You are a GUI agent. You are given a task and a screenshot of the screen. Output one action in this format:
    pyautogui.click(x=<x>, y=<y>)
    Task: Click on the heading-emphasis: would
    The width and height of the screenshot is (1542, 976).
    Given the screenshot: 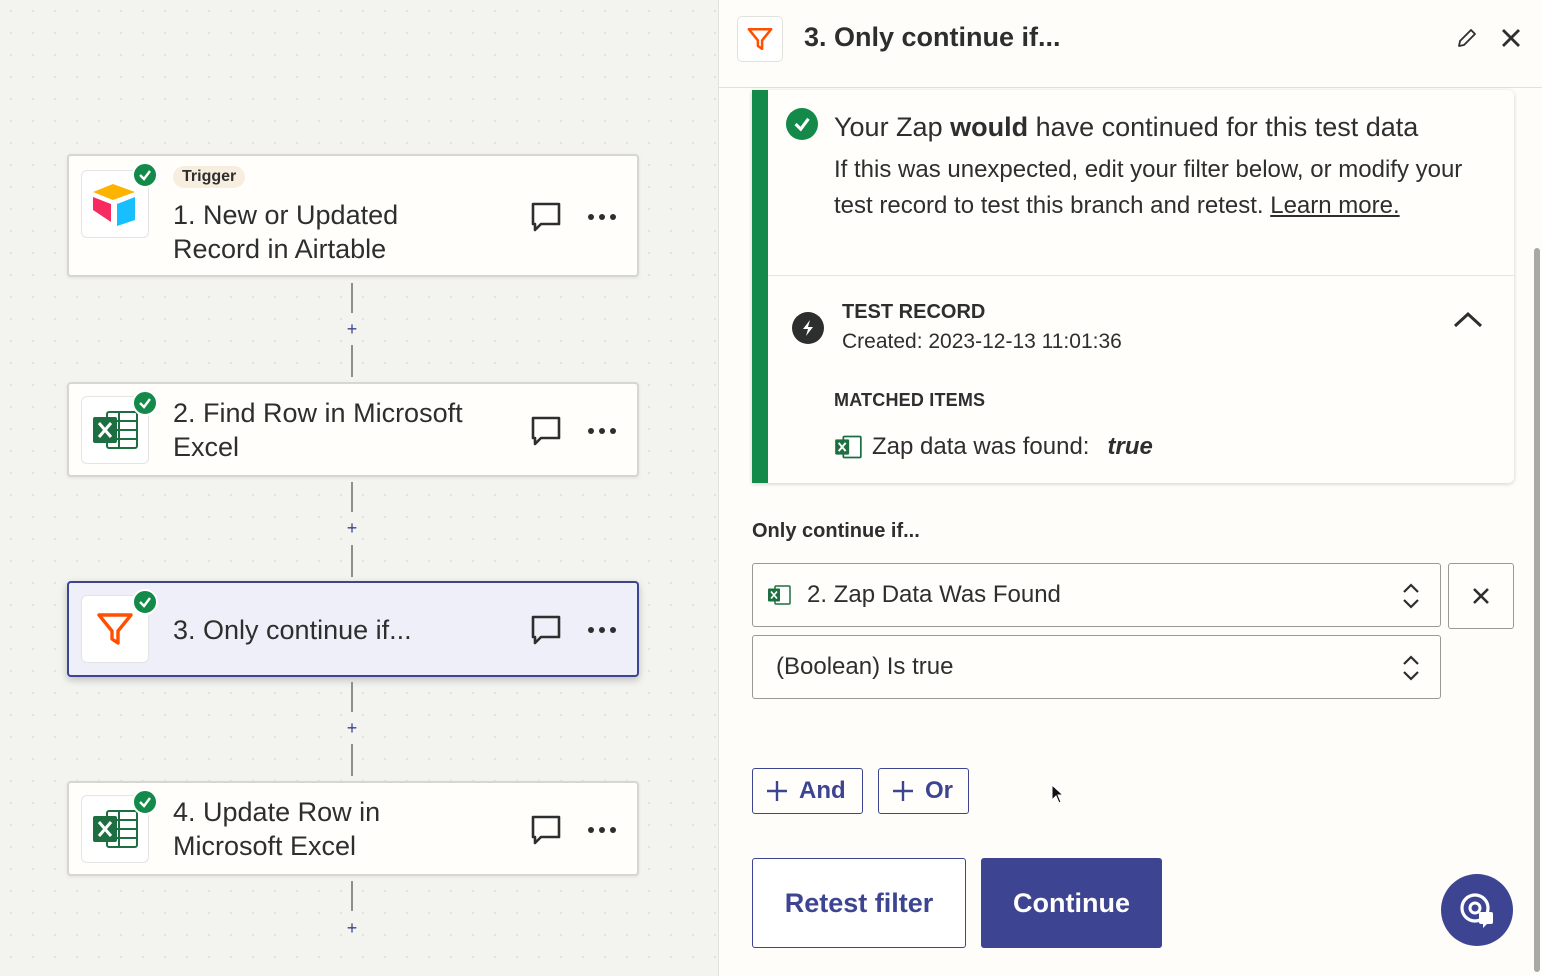 What is the action you would take?
    pyautogui.click(x=989, y=127)
    